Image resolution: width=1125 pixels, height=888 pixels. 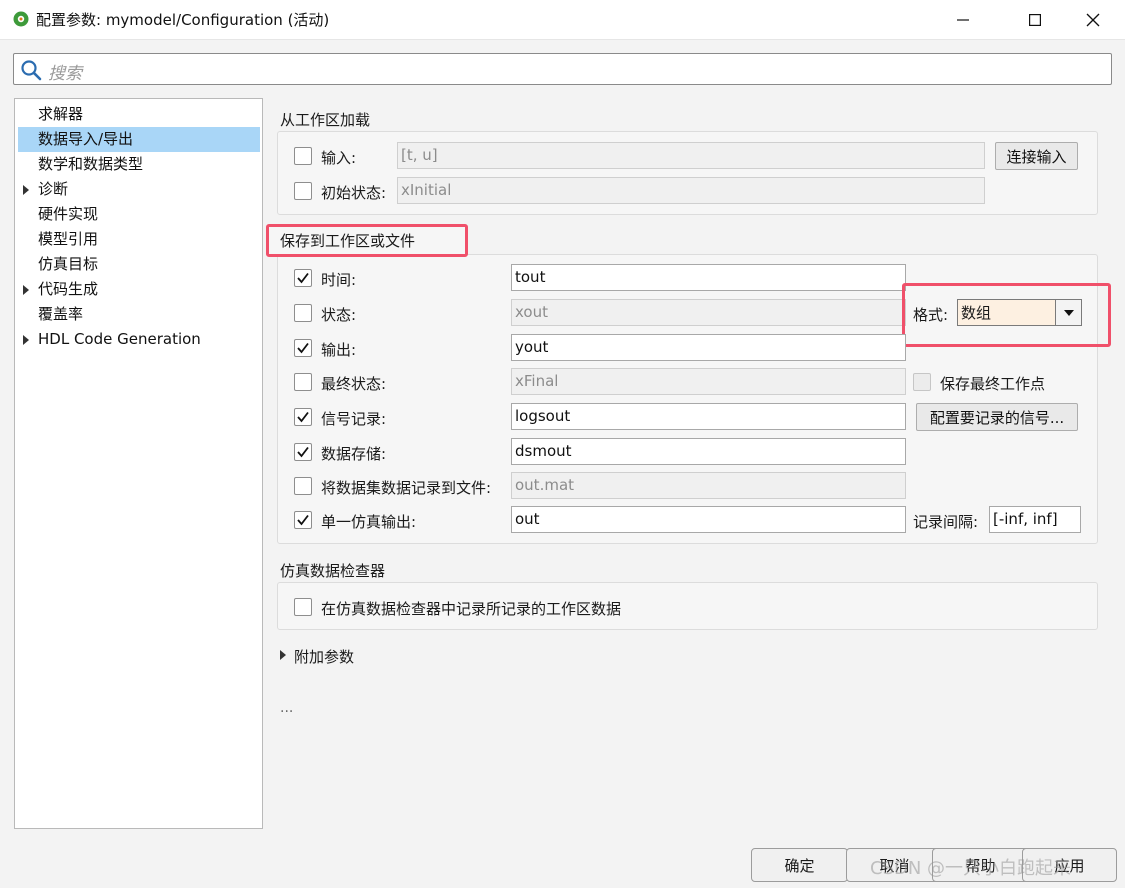 What do you see at coordinates (339, 350) in the screenshot?
I see `output-label: 输出:` at bounding box center [339, 350].